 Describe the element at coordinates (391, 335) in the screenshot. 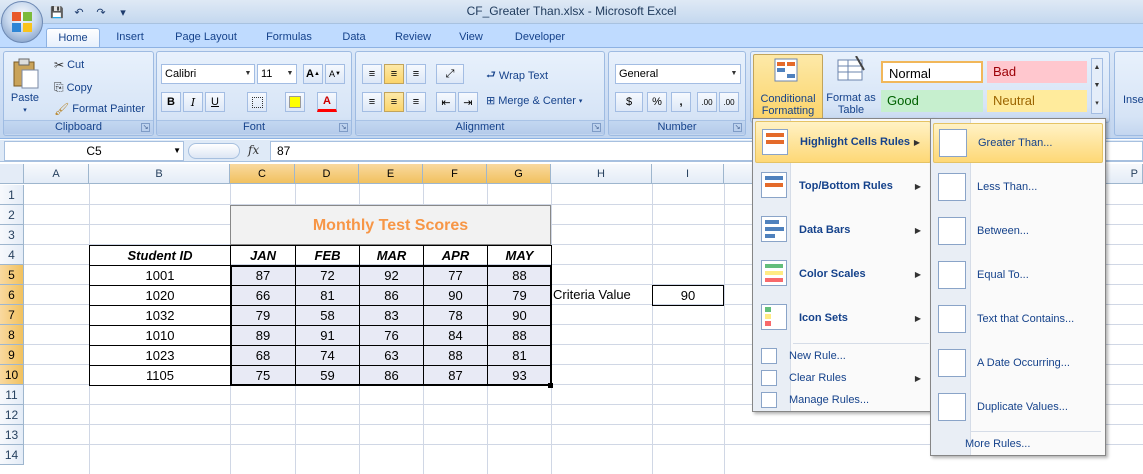

I see `score-cell: 76` at that location.